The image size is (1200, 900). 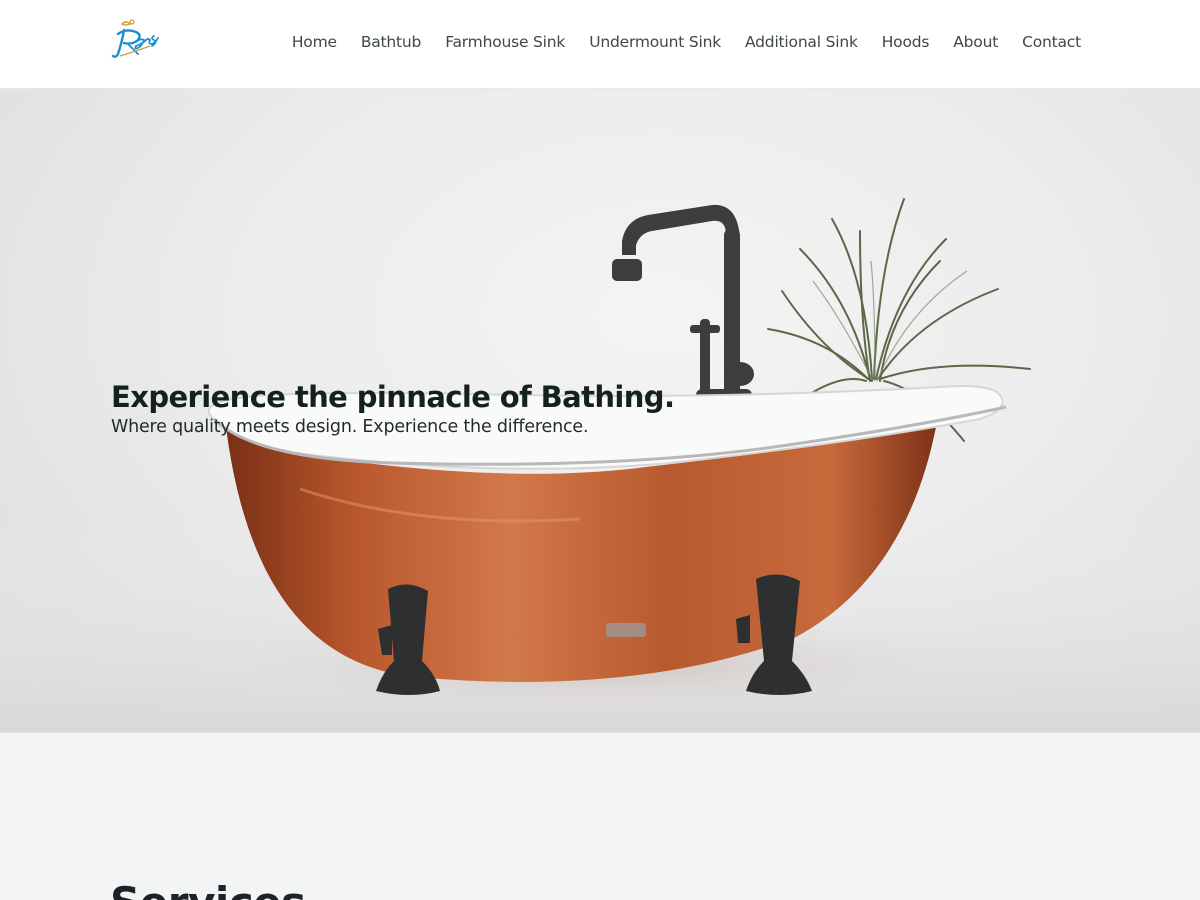 I want to click on nav-hoods: Hoods, so click(x=906, y=42).